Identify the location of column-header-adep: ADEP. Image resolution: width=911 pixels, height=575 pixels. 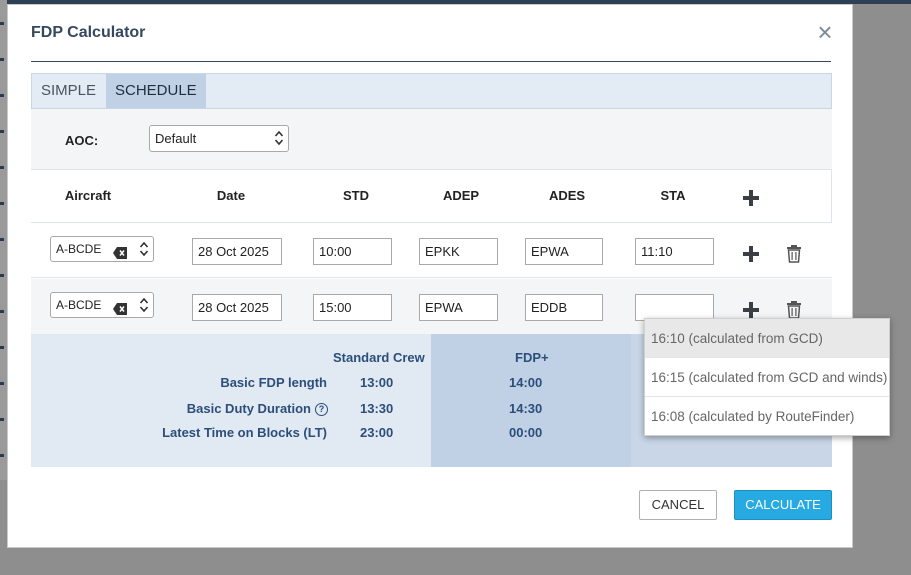
(461, 195).